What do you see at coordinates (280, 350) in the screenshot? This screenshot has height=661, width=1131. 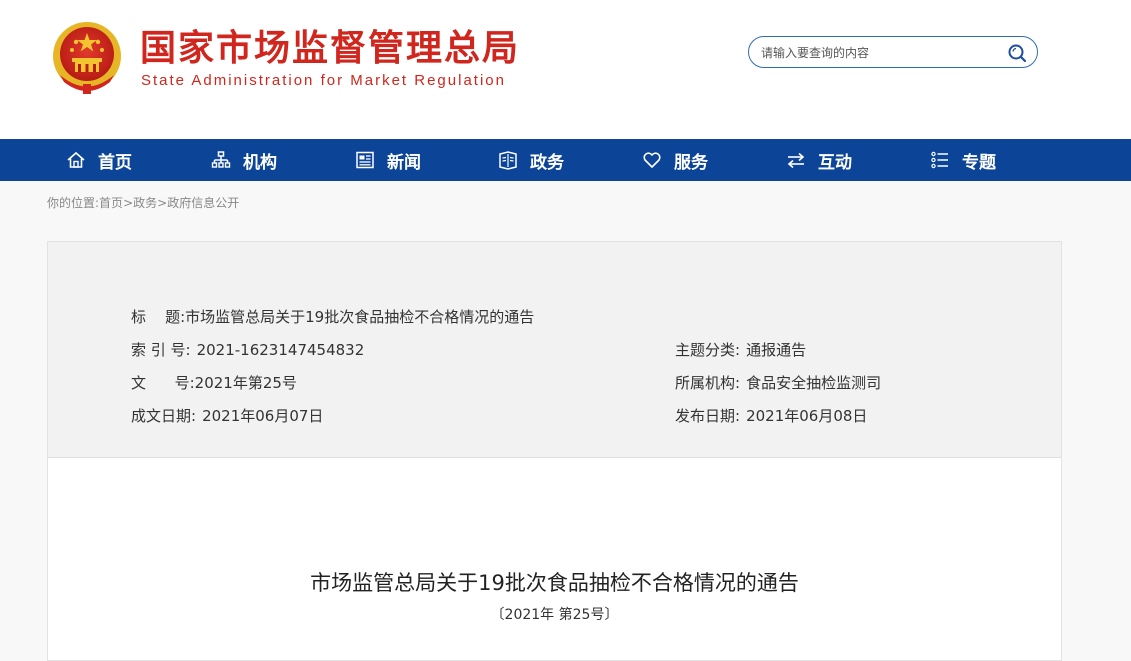 I see `meta-index-value: 2021-1623147454832` at bounding box center [280, 350].